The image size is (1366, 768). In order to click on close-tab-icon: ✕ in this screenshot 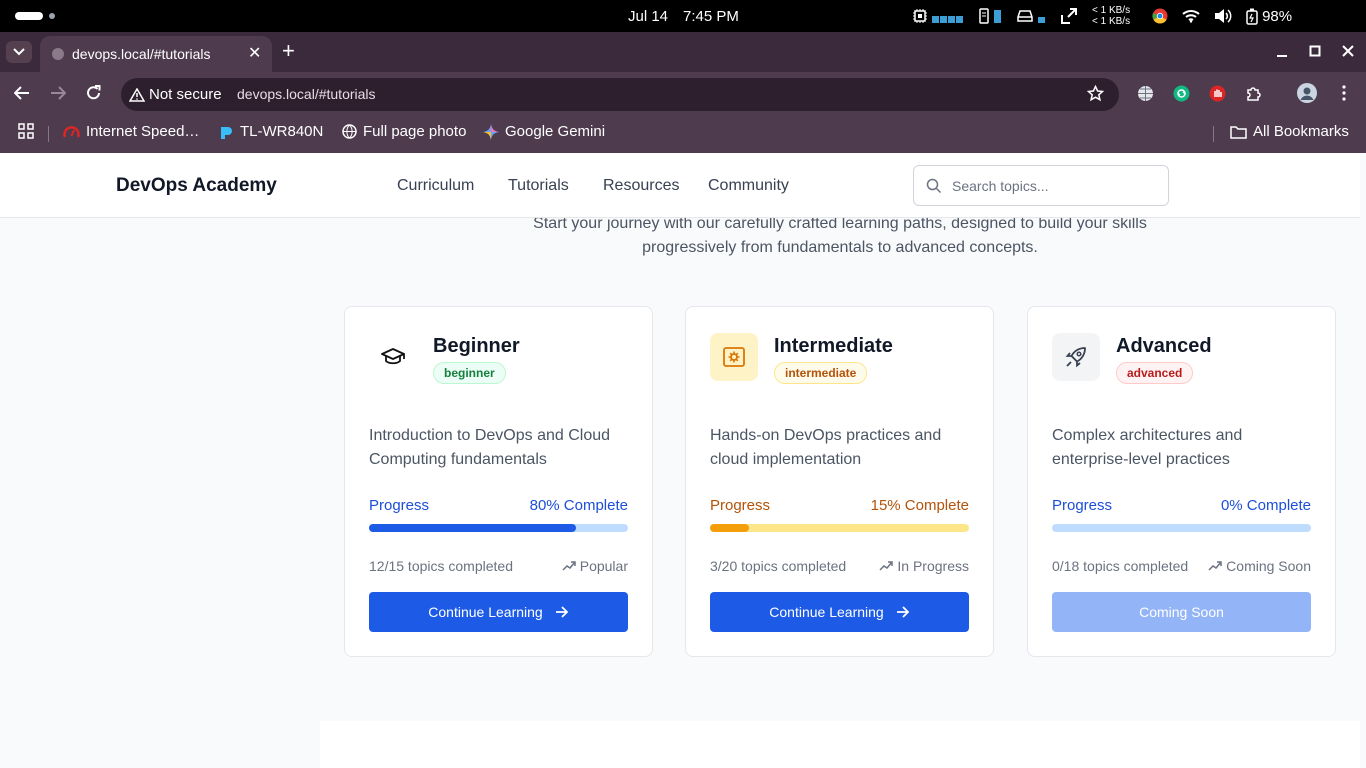, I will do `click(254, 54)`.